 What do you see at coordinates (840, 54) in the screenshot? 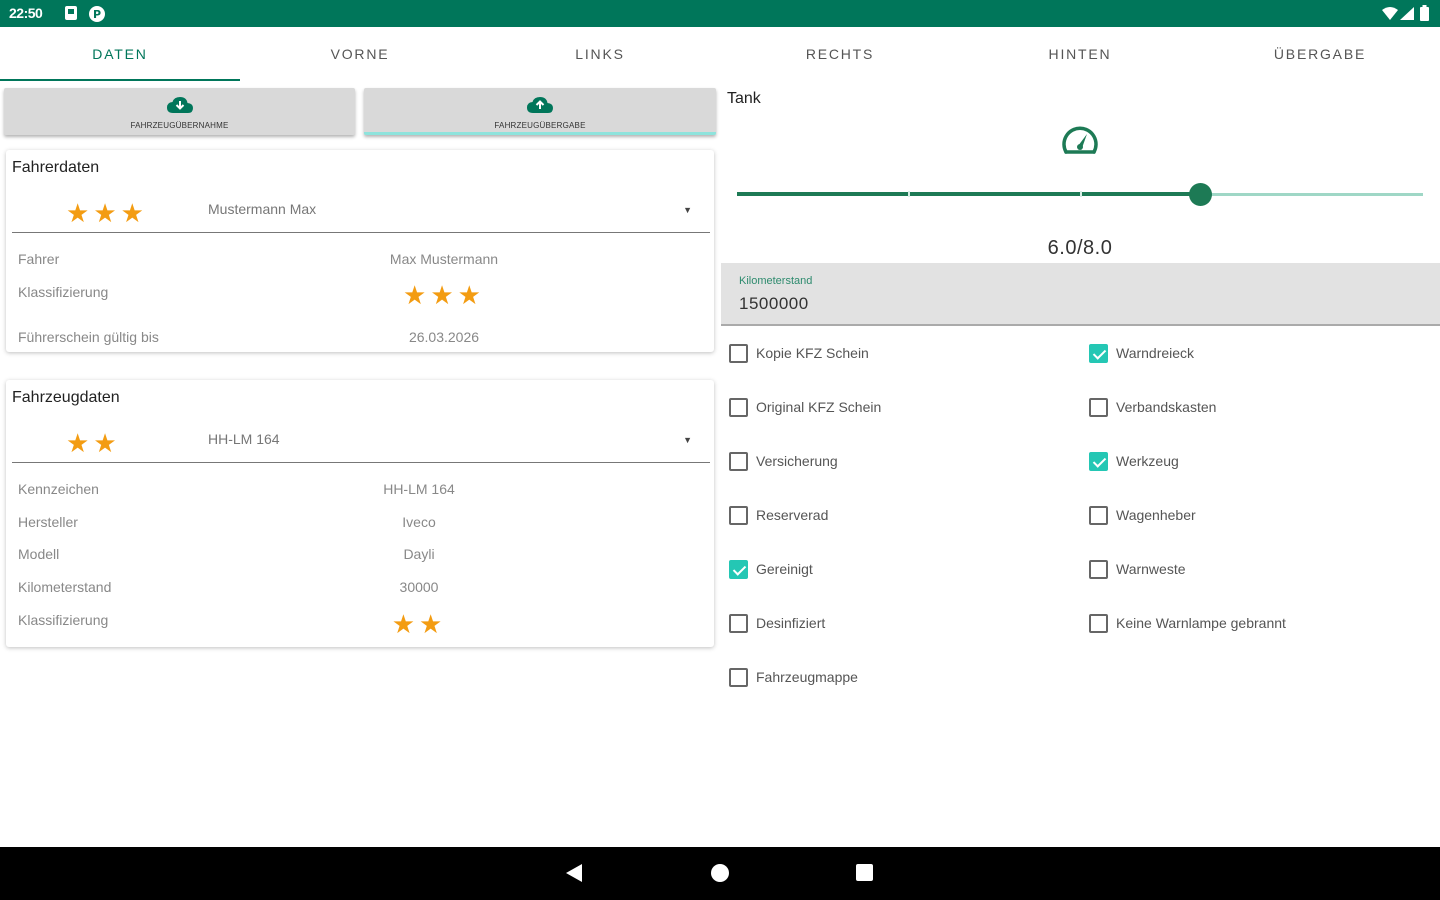
I see `tab-rechts: RECHTS` at bounding box center [840, 54].